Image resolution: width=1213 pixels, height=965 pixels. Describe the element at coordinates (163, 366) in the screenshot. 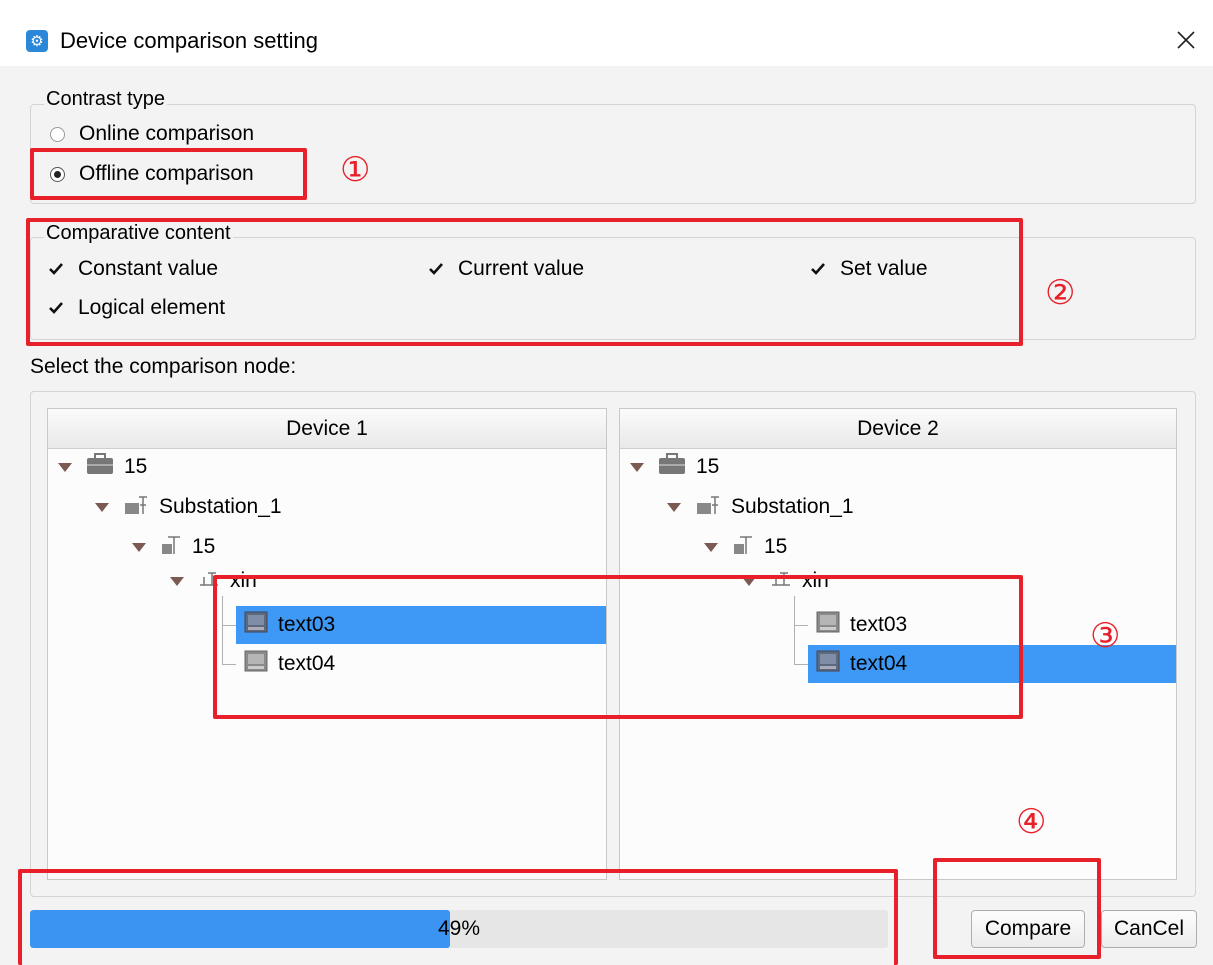

I see `select-node-label: Select the comparison node:` at that location.